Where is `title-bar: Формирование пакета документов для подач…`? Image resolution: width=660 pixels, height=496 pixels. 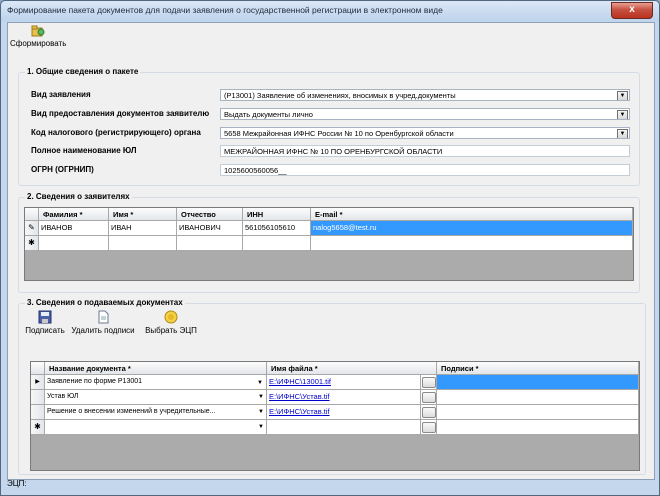
title-bar: Формирование пакета документов для подач… is located at coordinates (330, 11).